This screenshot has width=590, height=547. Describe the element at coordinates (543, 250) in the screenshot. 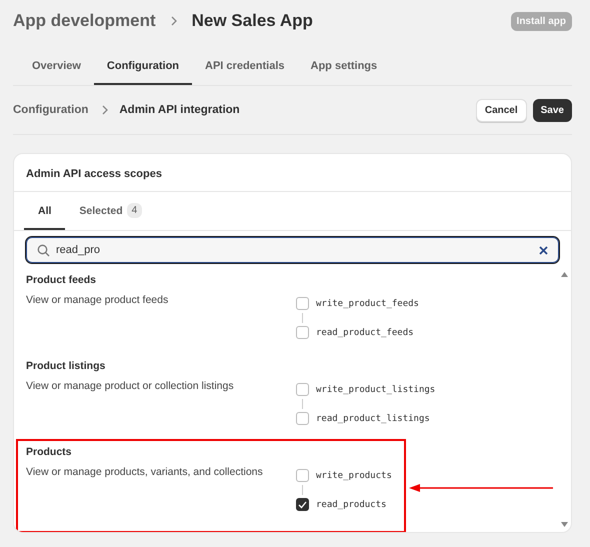

I see `clear-icon` at that location.